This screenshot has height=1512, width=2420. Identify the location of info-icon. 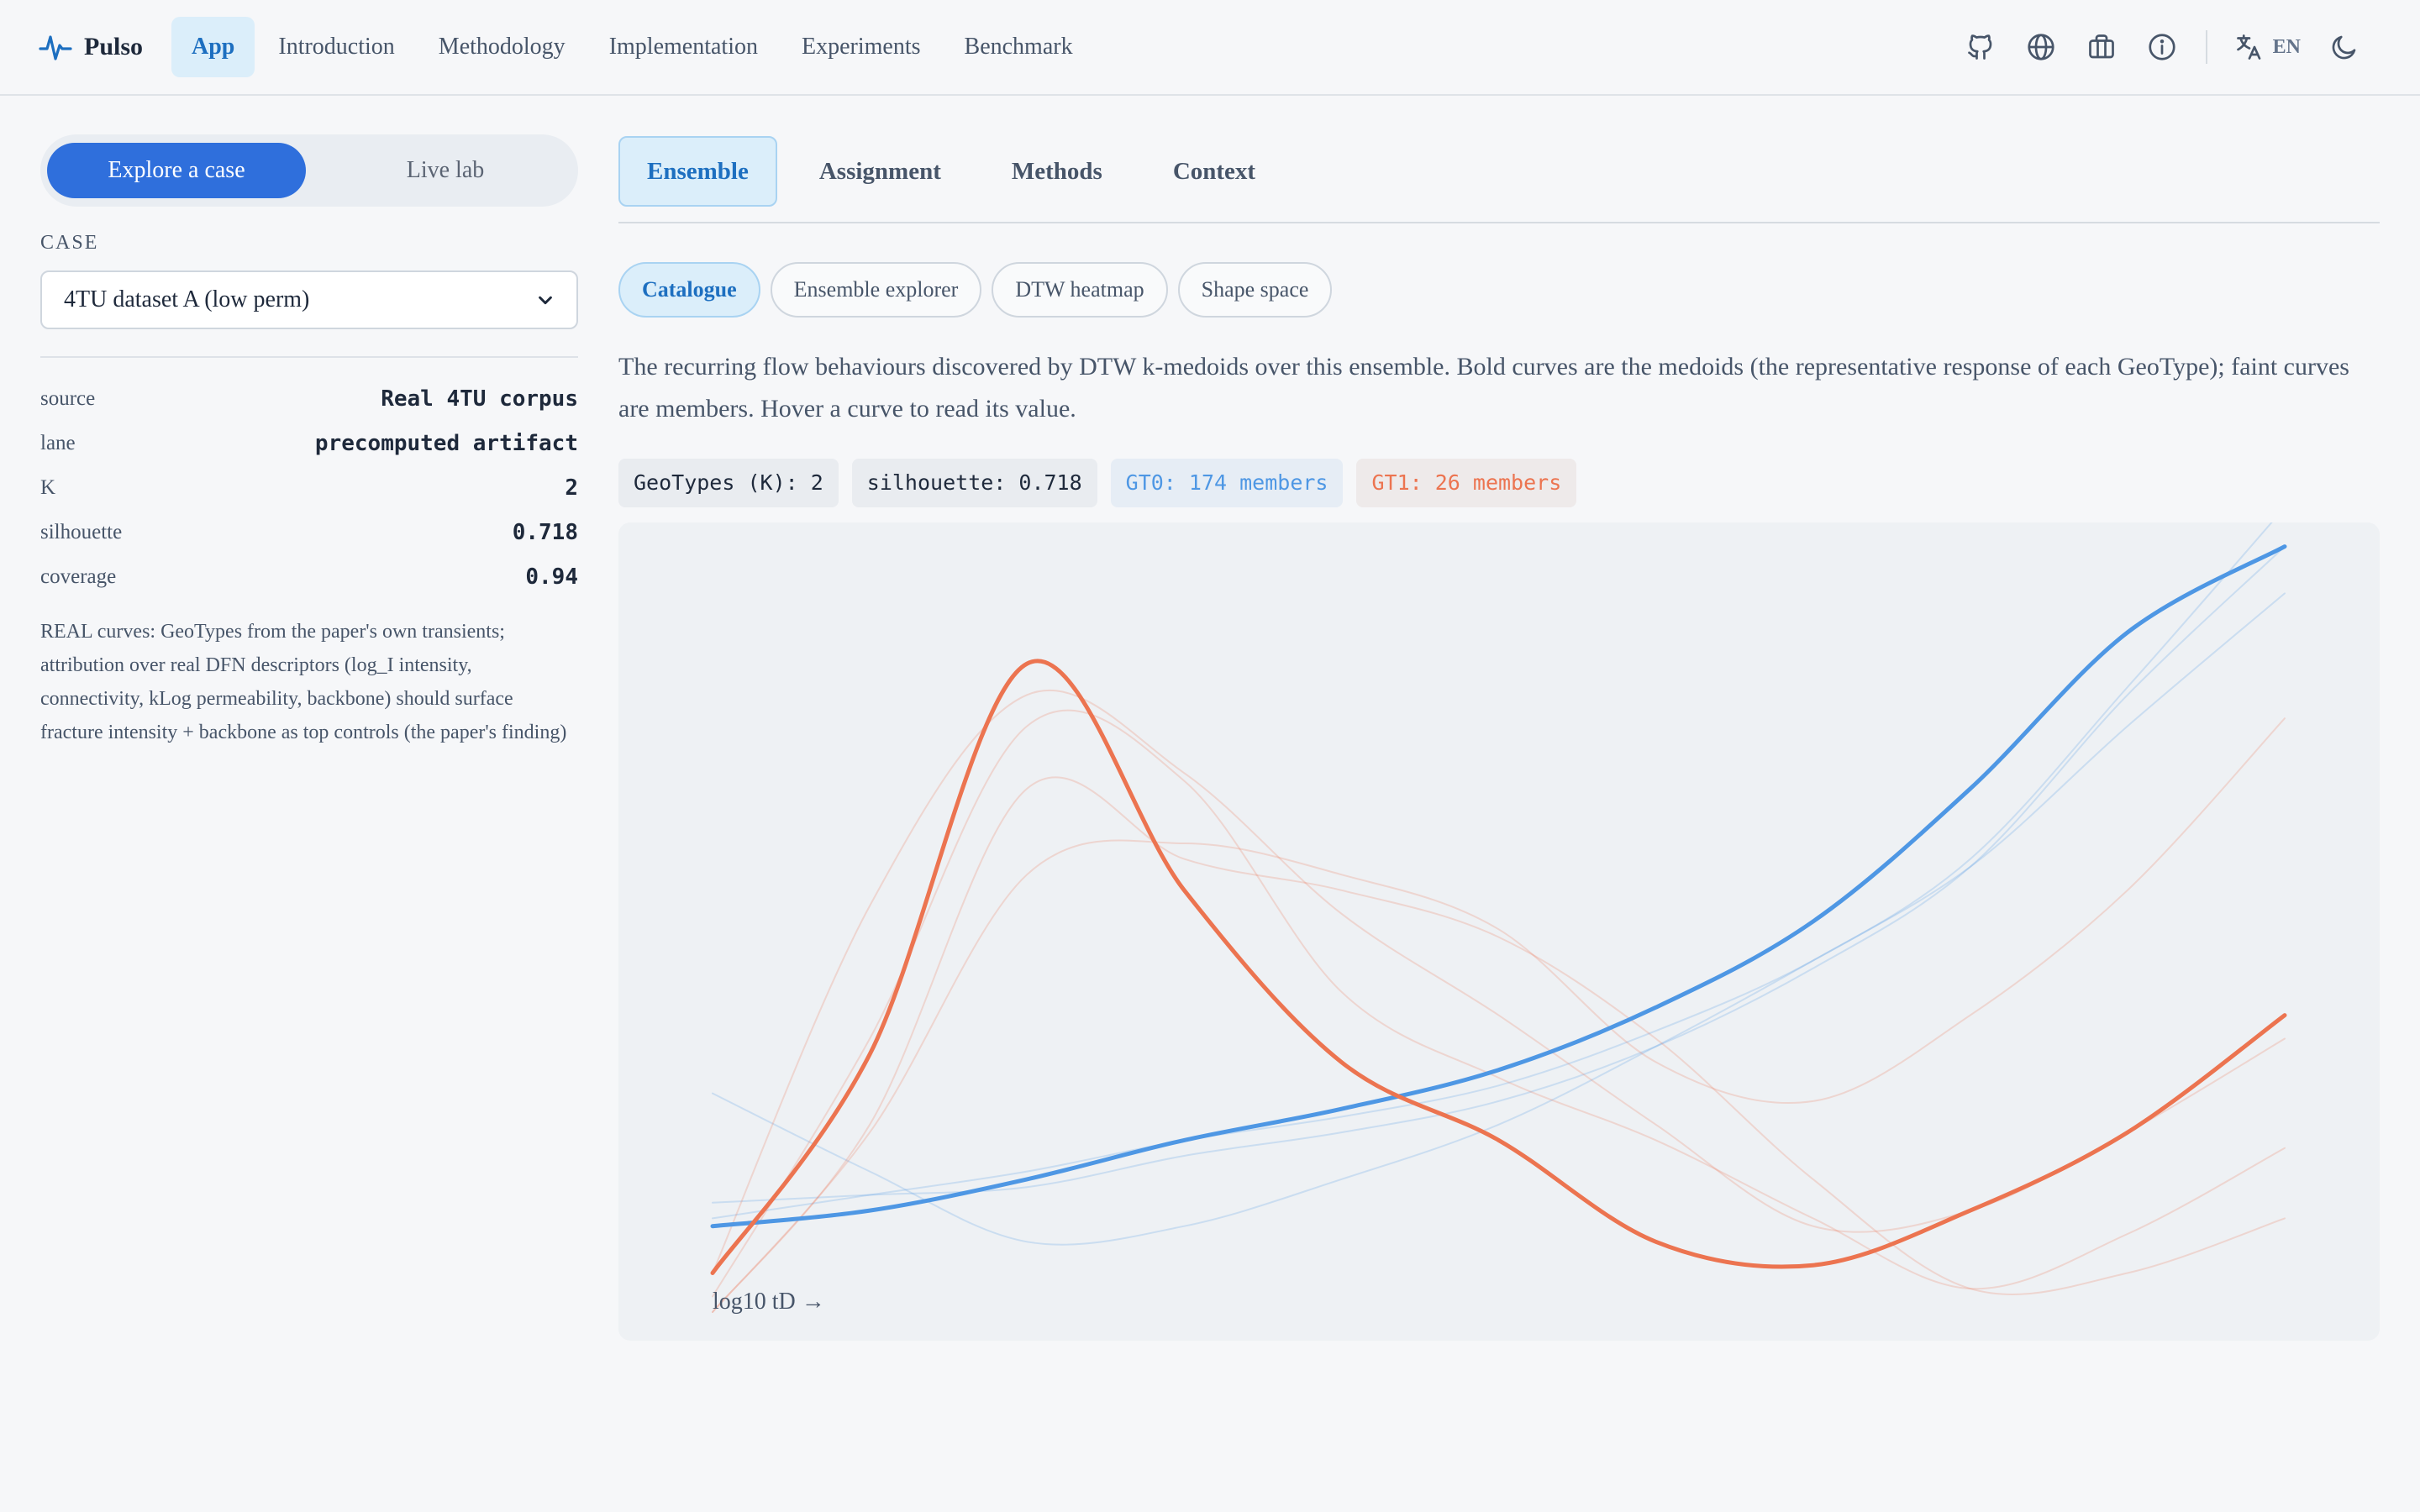
(2162, 47).